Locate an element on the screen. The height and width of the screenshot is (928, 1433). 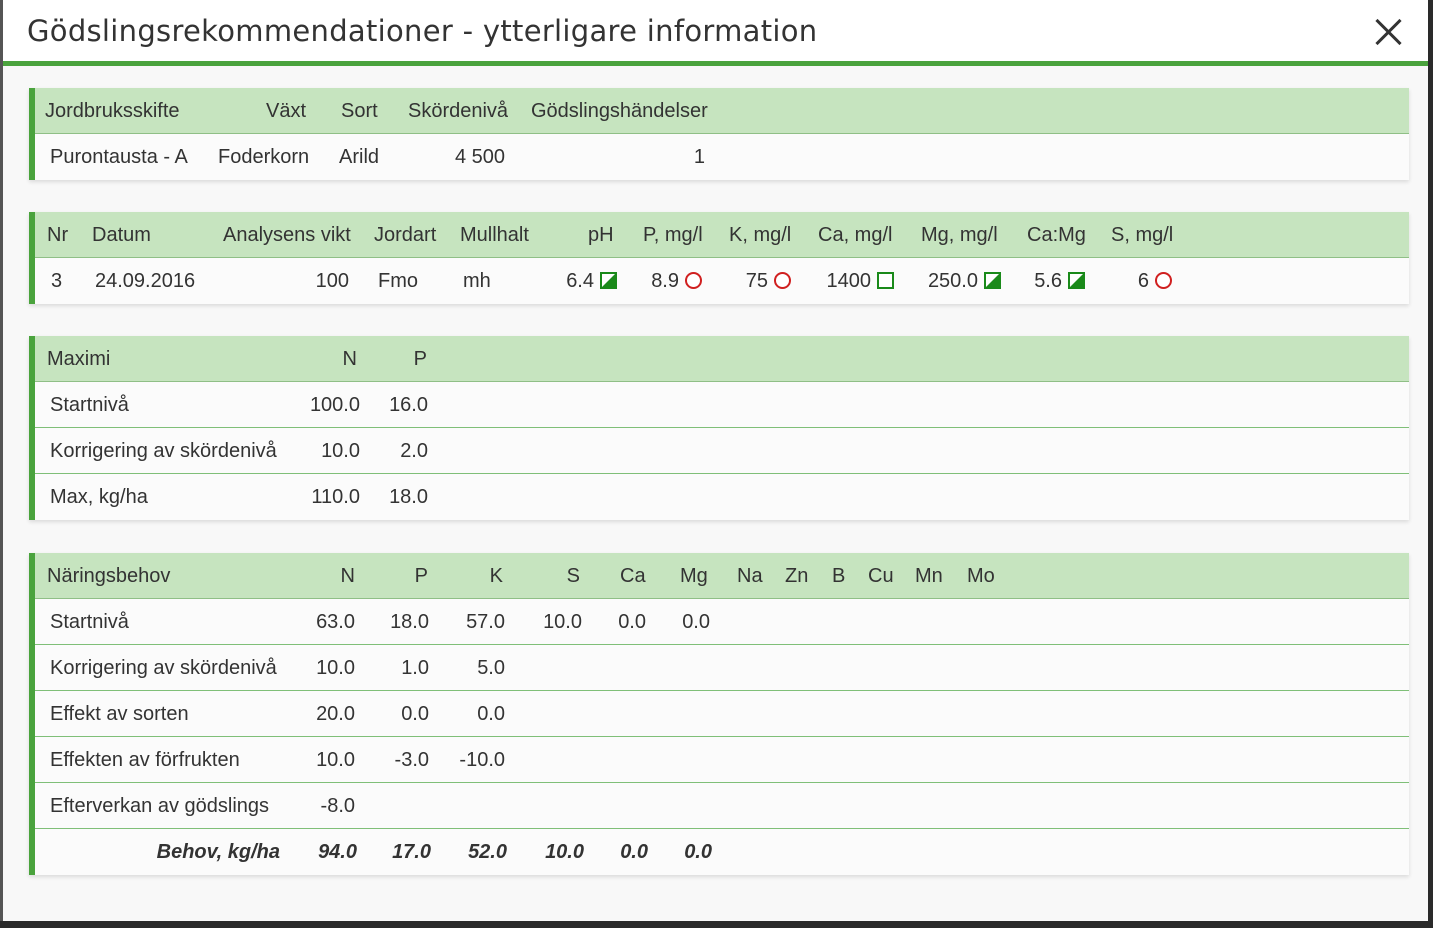
cell-n: 20.0 is located at coordinates (335, 714).